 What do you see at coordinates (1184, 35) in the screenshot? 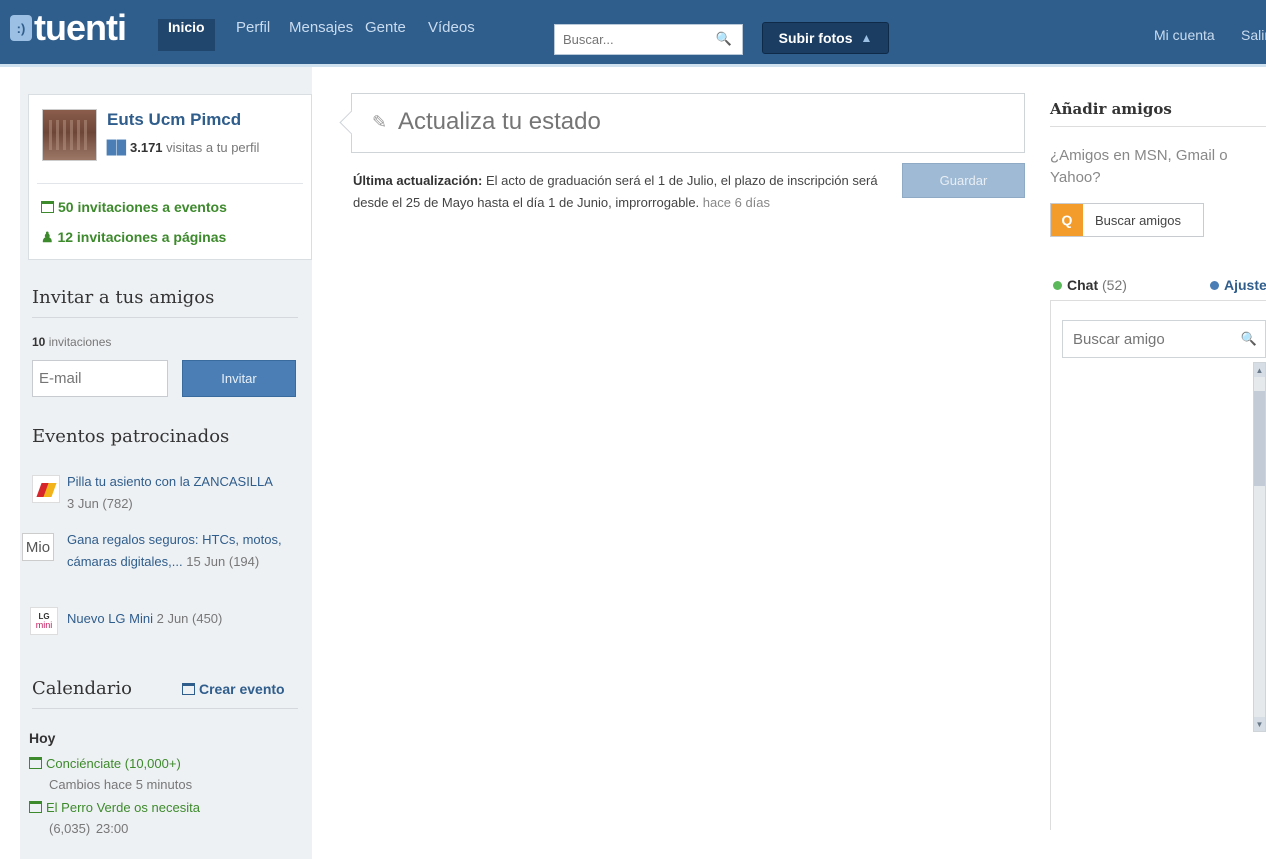
I see `my-account-link: Mi cuenta` at bounding box center [1184, 35].